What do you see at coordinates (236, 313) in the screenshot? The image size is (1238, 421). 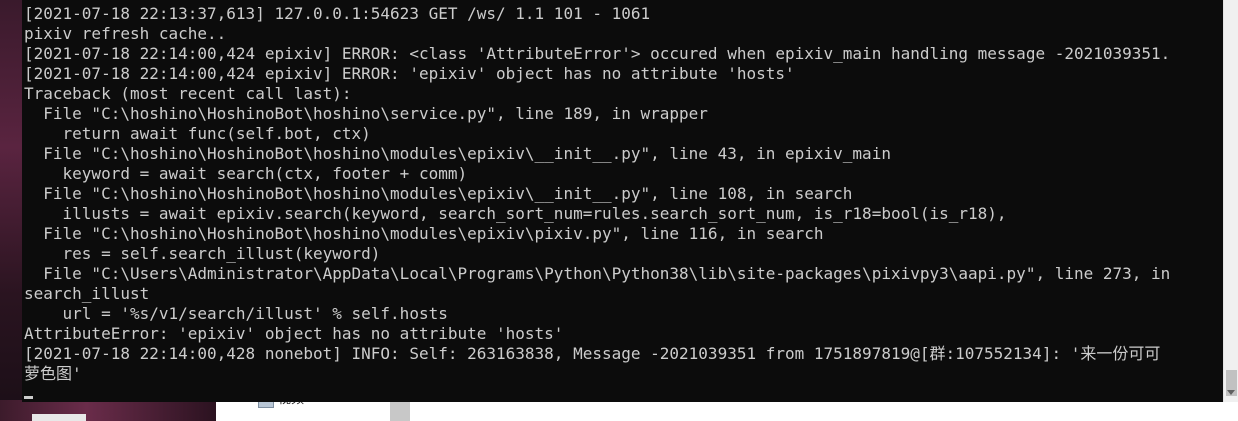 I see `console-line: url = '%s/v1/search/illust' % self.hosts` at bounding box center [236, 313].